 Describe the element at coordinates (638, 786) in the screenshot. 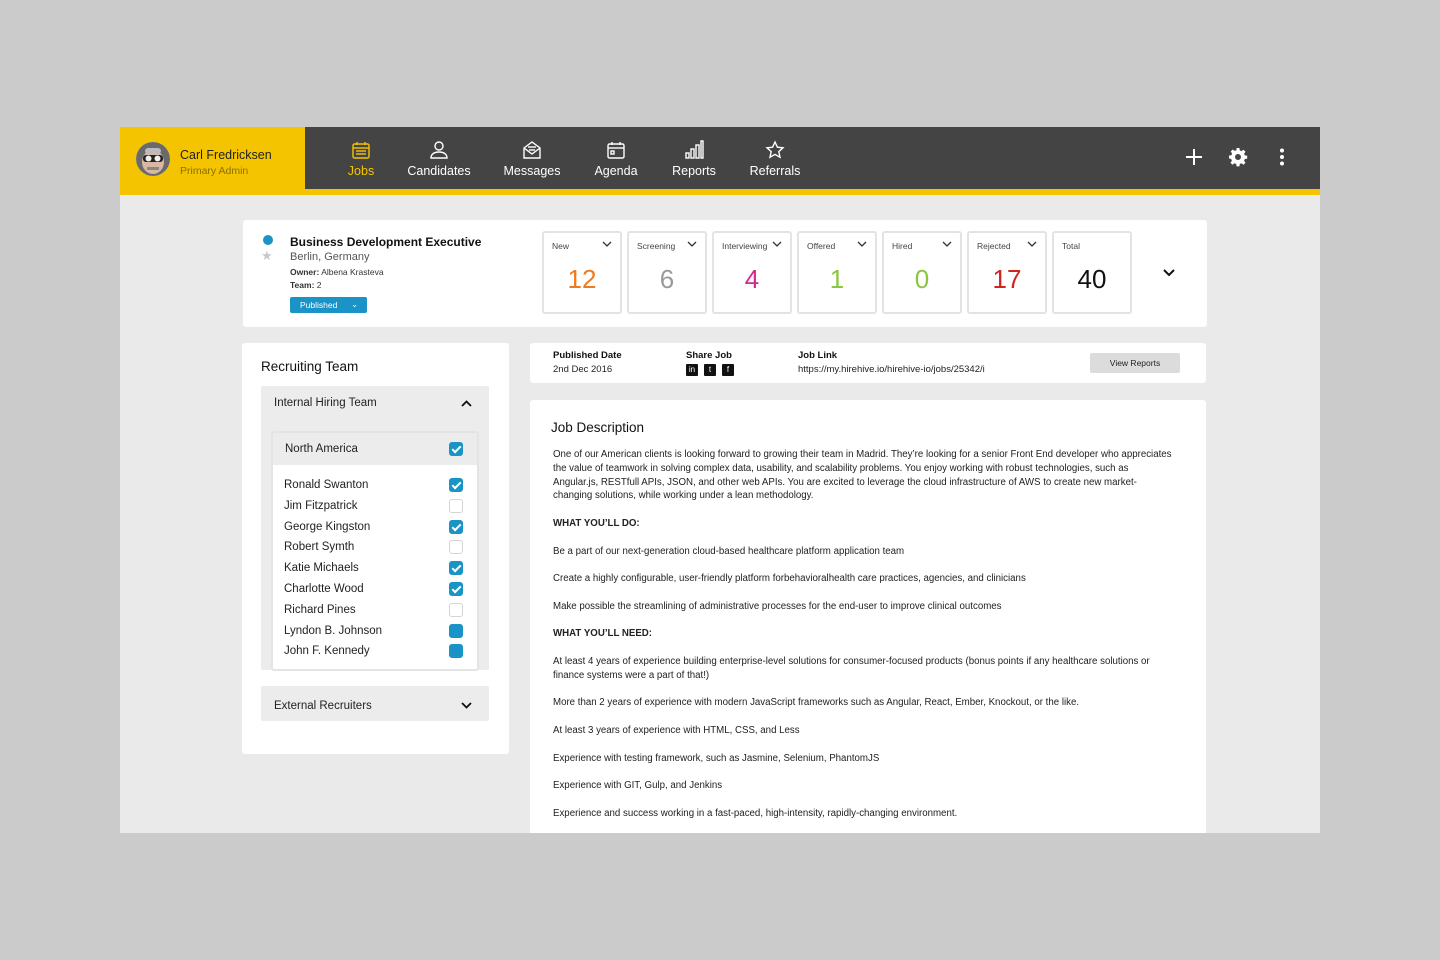

I see `description-paragraph: Experience with GIT, Gulp, and Jenkins` at that location.